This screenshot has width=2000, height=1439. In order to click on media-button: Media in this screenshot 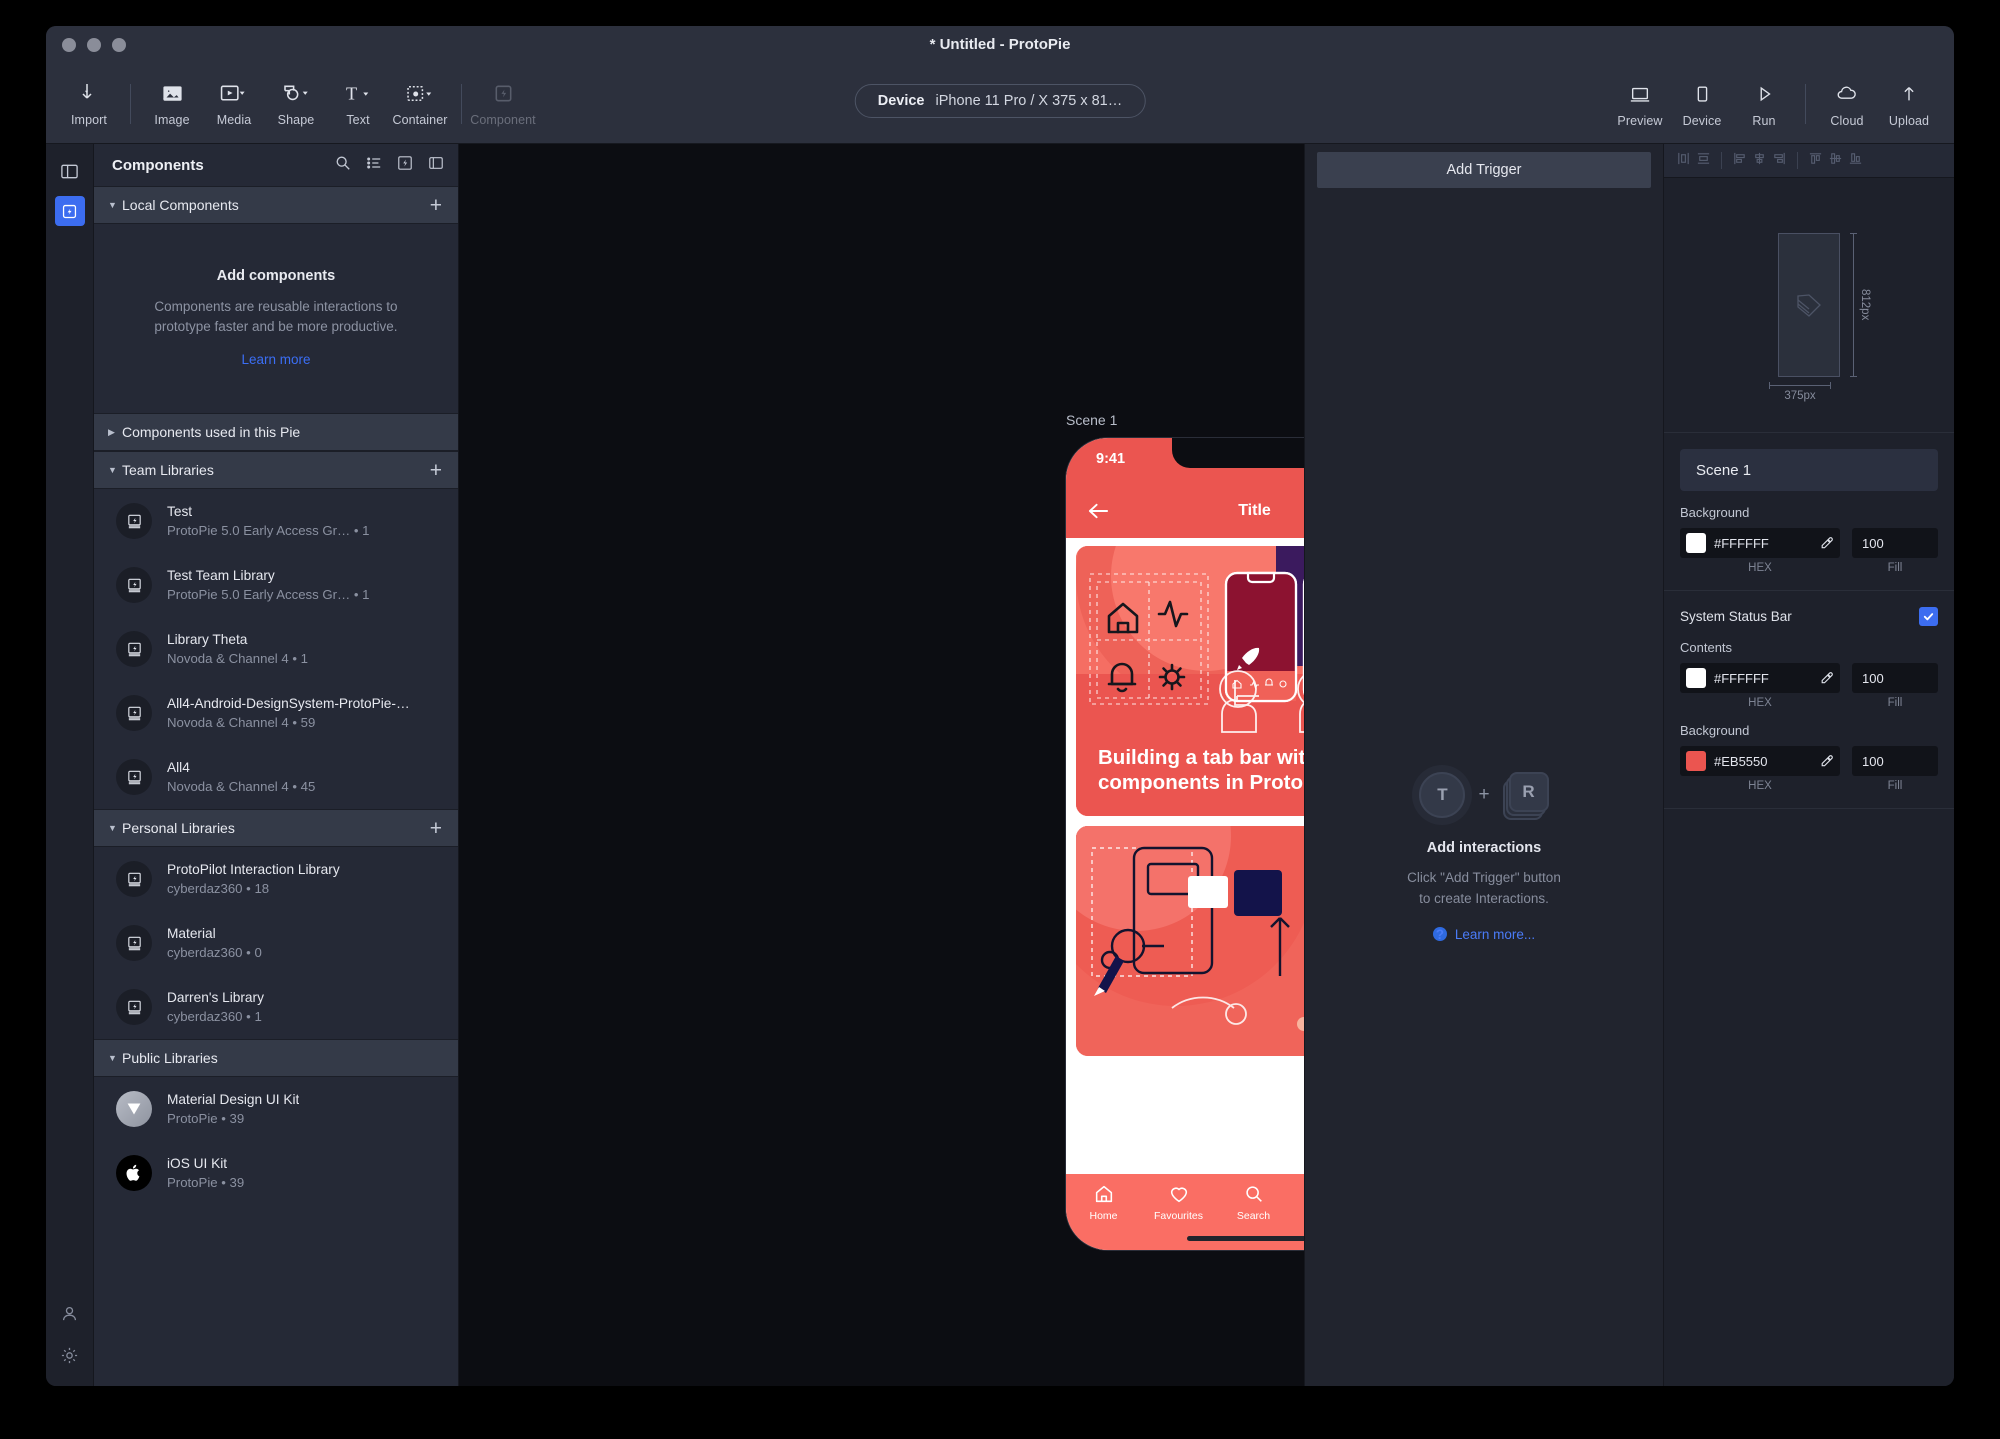, I will do `click(234, 104)`.